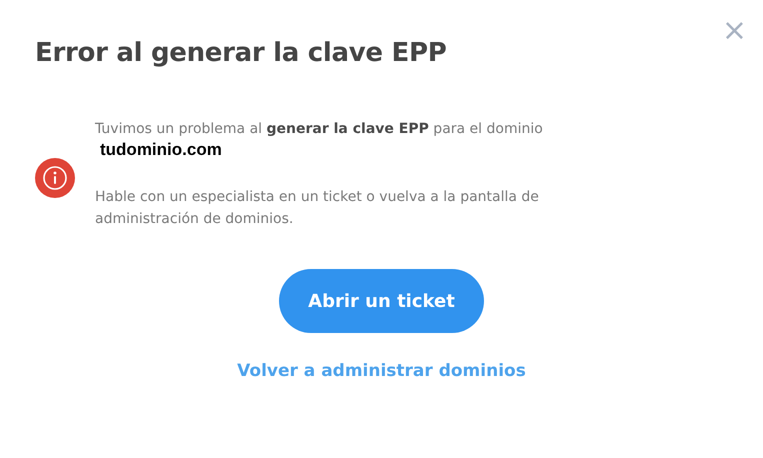  Describe the element at coordinates (319, 129) in the screenshot. I see `message-text: Tuvimos un problema al generar la clave EPP para el dominio` at that location.